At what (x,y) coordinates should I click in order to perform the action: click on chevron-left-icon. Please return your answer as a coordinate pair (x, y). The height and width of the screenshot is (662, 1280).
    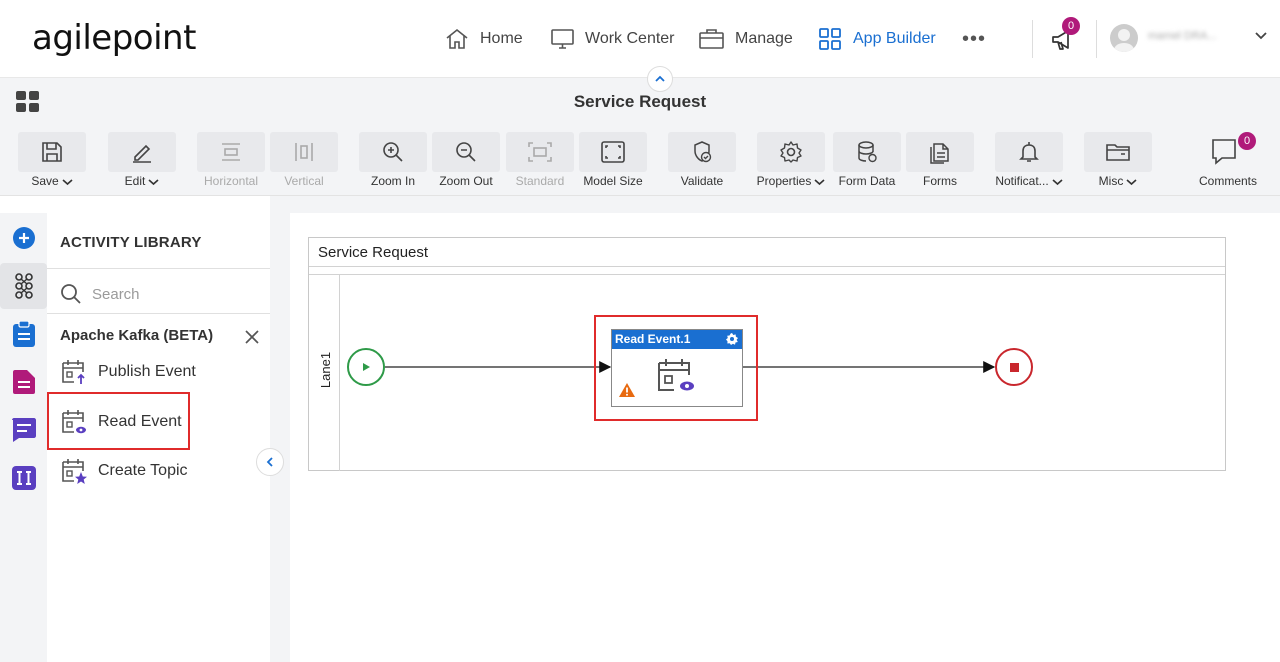
    Looking at the image, I should click on (269, 462).